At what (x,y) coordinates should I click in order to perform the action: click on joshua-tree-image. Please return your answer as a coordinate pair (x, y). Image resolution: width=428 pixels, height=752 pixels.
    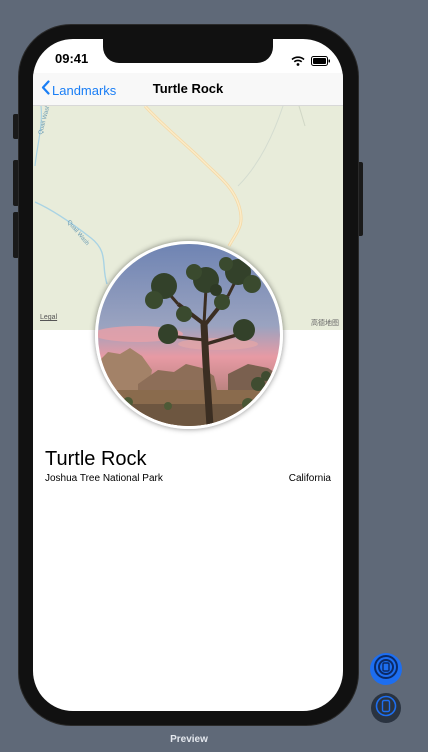
    Looking at the image, I should click on (189, 335).